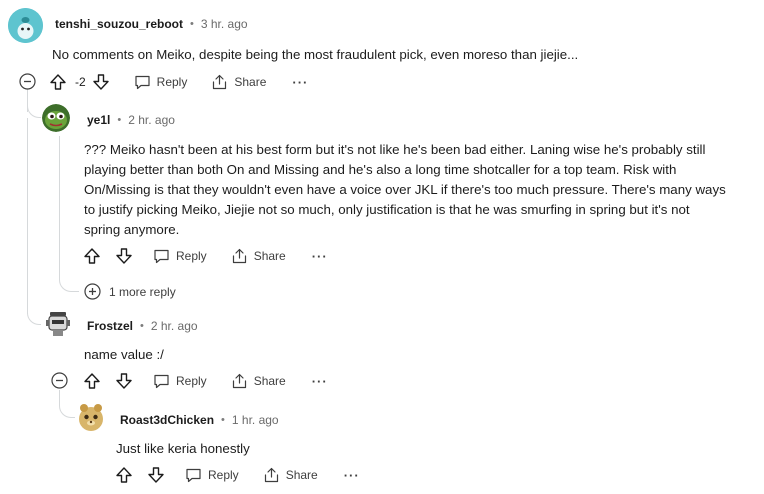  Describe the element at coordinates (132, 229) in the screenshot. I see `body-line: spring anymore.` at that location.